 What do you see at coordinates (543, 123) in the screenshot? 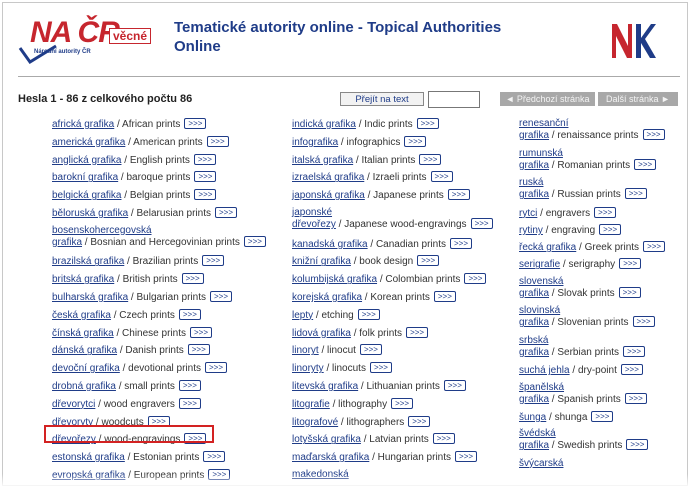
I see `entry-link: renesanční` at bounding box center [543, 123].